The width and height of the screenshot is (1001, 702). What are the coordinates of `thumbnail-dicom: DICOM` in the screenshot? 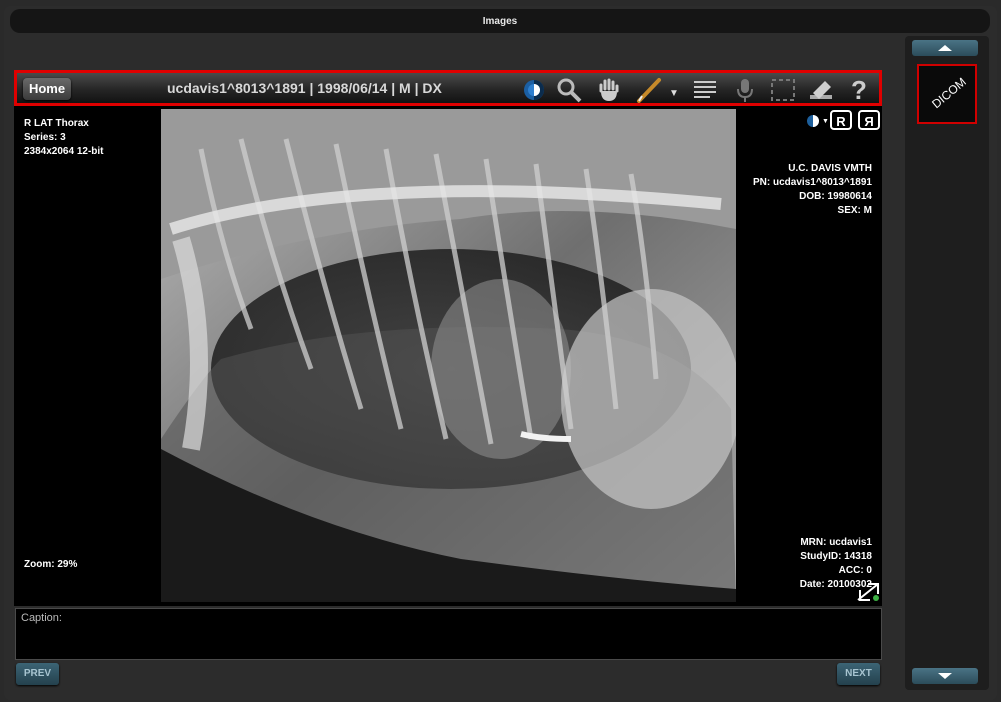 It's located at (947, 94).